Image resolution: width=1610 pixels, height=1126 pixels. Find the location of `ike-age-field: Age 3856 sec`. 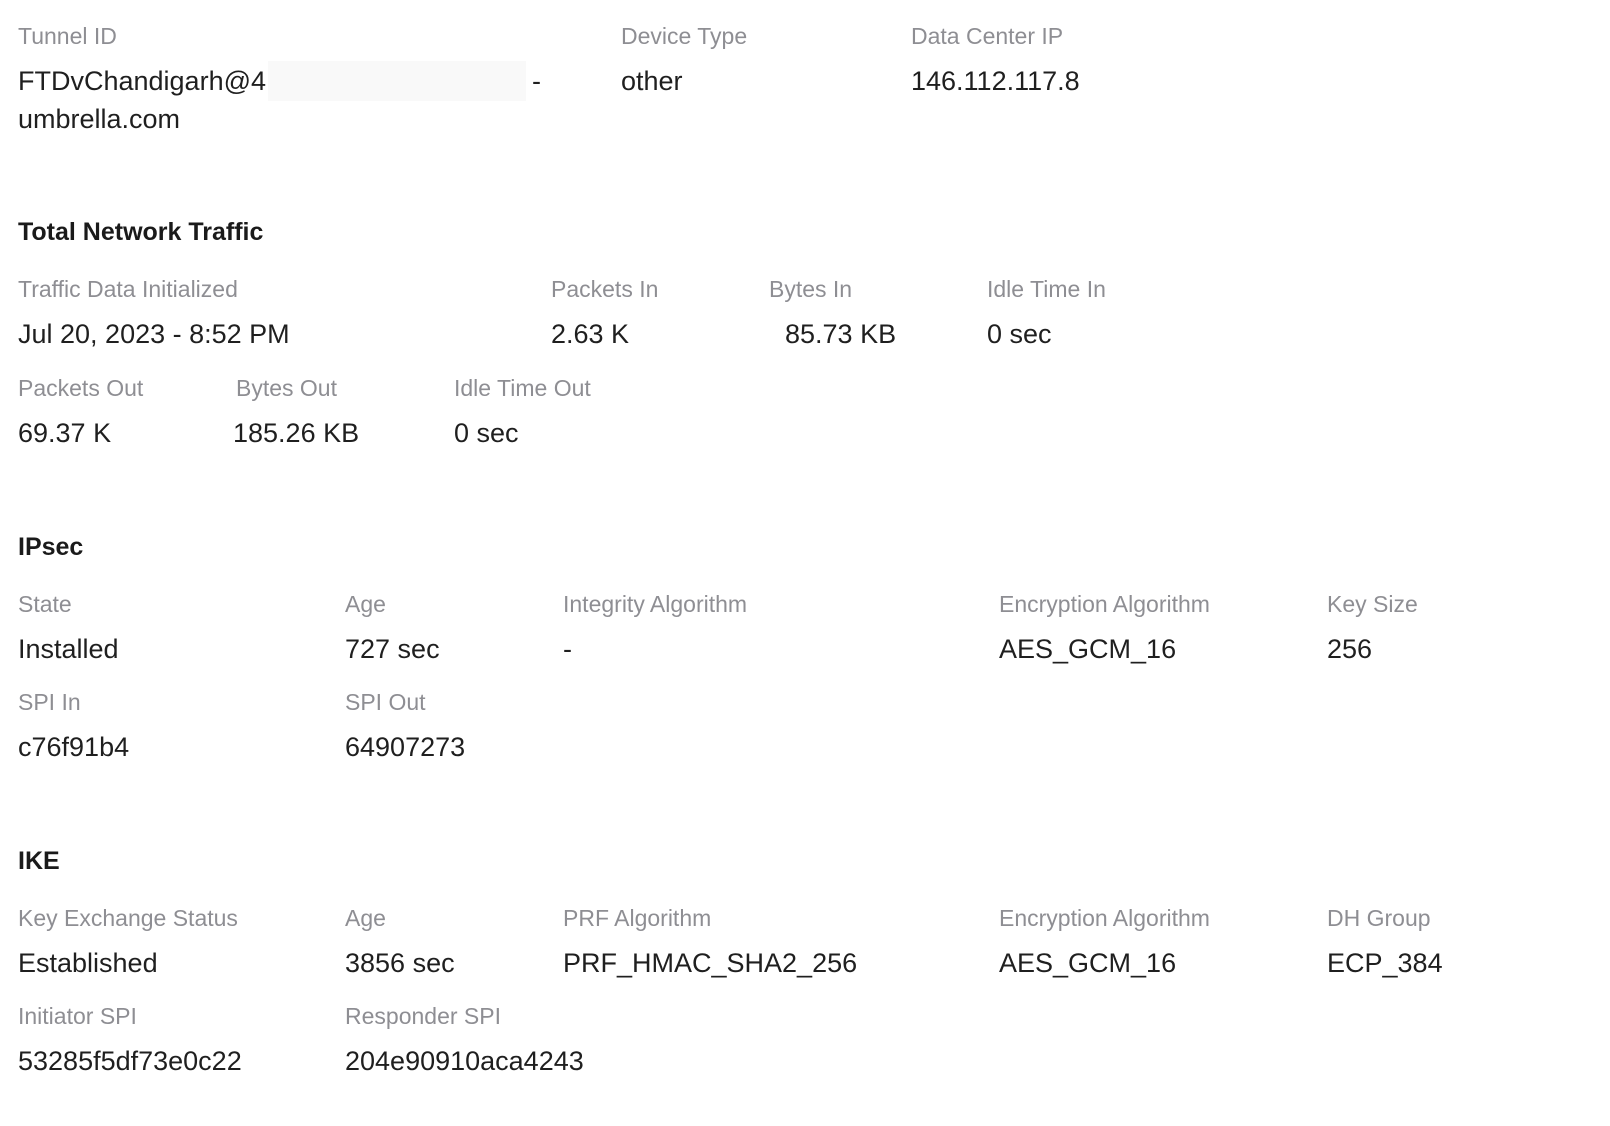

ike-age-field: Age 3856 sec is located at coordinates (400, 943).